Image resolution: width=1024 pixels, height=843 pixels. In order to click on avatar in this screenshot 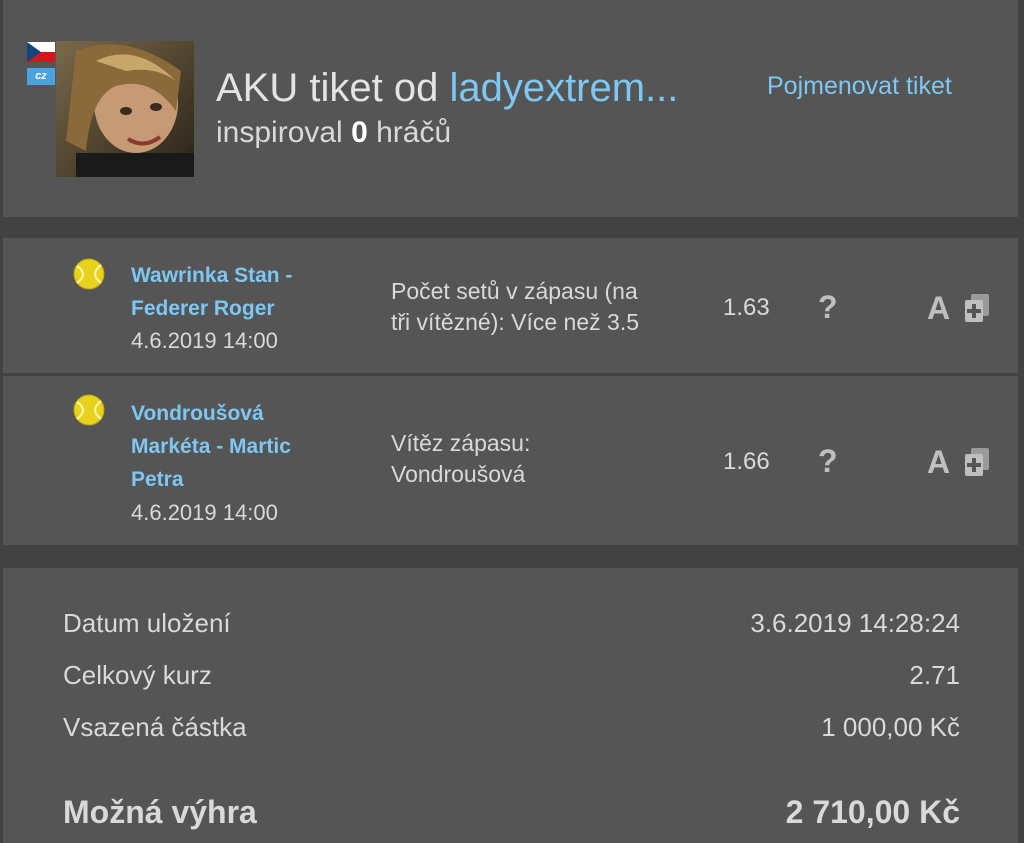, I will do `click(125, 109)`.